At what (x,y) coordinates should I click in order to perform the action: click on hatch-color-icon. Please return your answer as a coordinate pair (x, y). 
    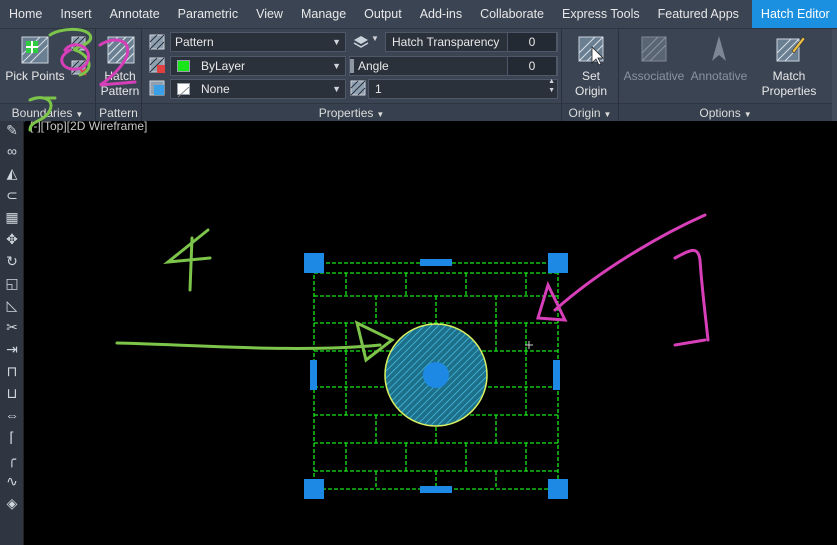
    Looking at the image, I should click on (157, 65).